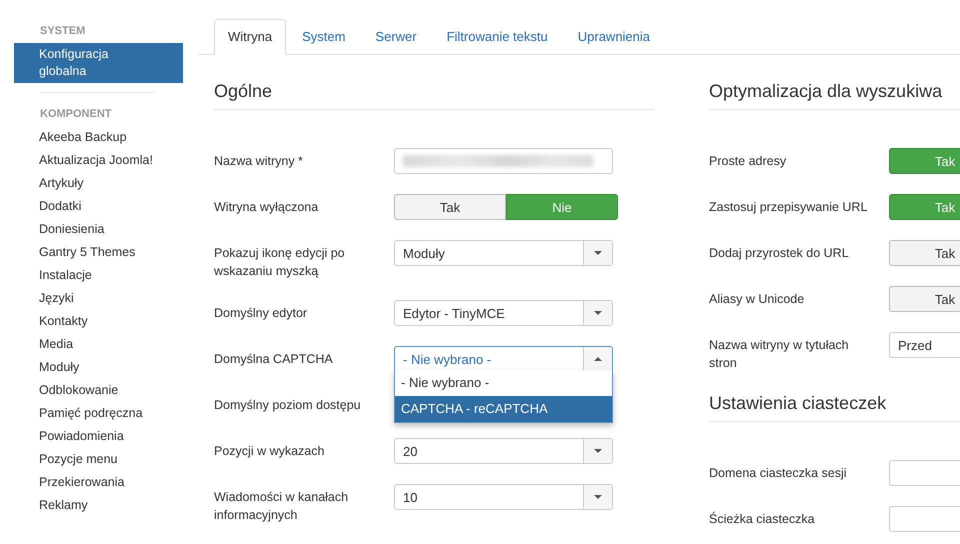 The image size is (960, 544). Describe the element at coordinates (434, 95) in the screenshot. I see `section-heading: Ogólne` at that location.